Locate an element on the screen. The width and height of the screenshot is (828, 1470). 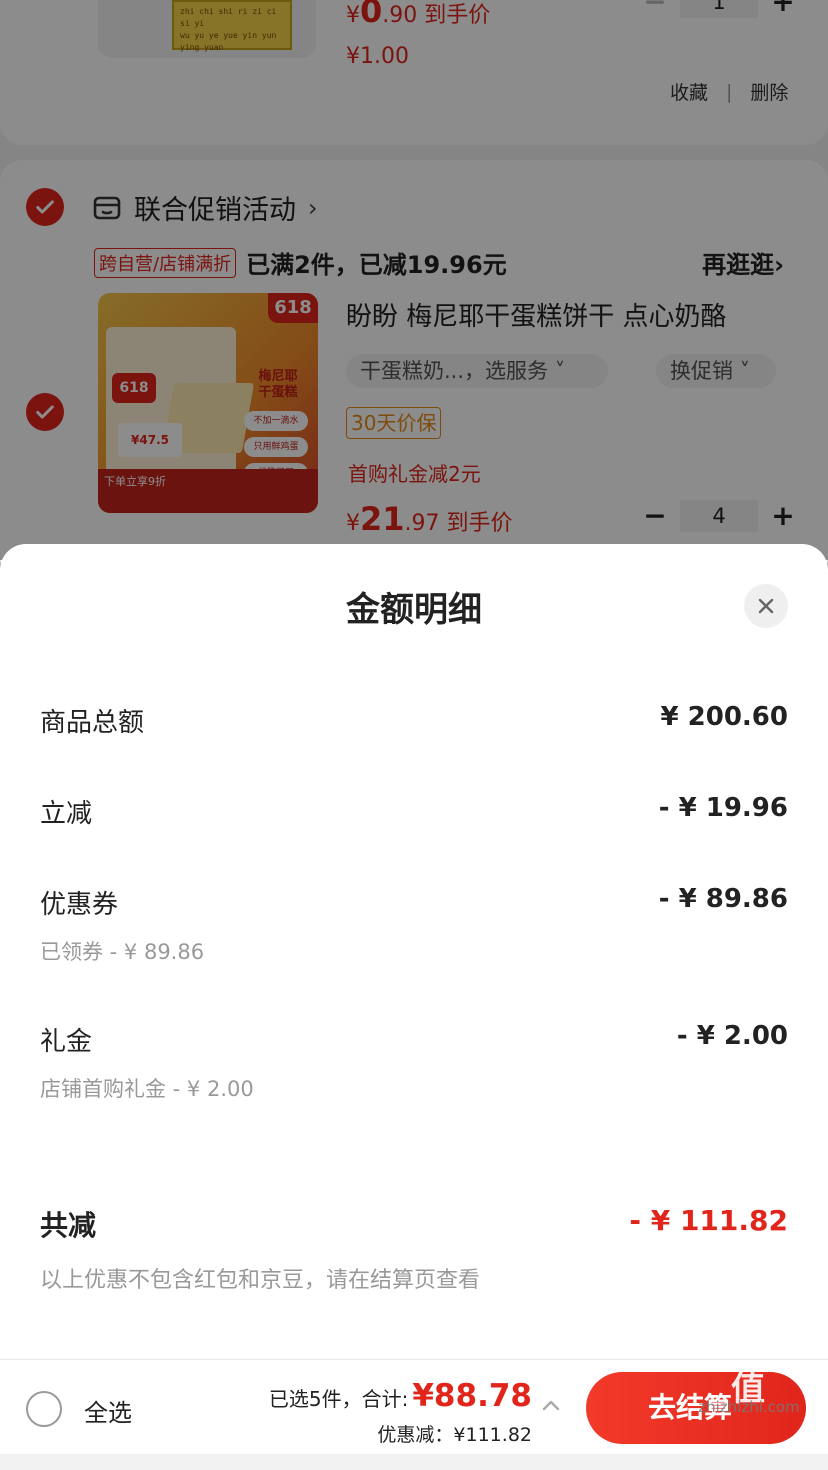
row-label: 礼金 is located at coordinates (66, 1042).